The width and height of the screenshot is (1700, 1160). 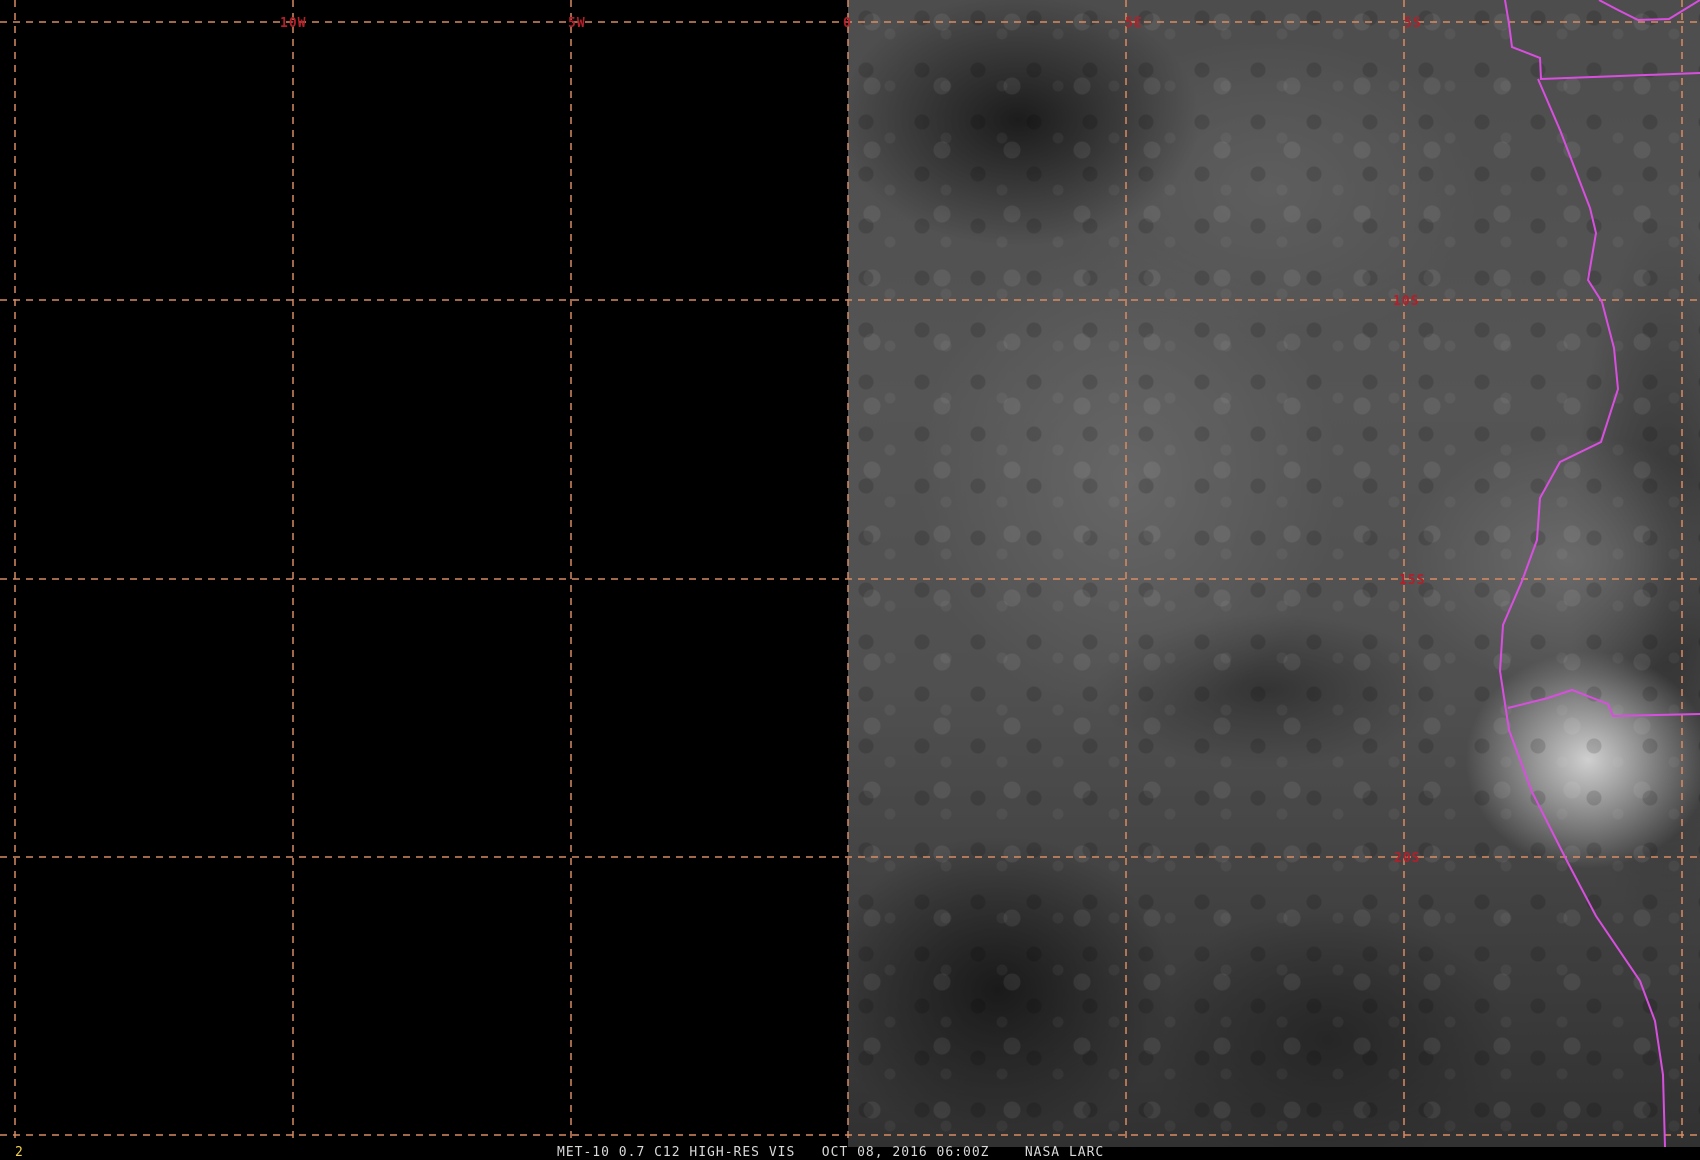 What do you see at coordinates (847, 23) in the screenshot?
I see `longitude-label-0: 0` at bounding box center [847, 23].